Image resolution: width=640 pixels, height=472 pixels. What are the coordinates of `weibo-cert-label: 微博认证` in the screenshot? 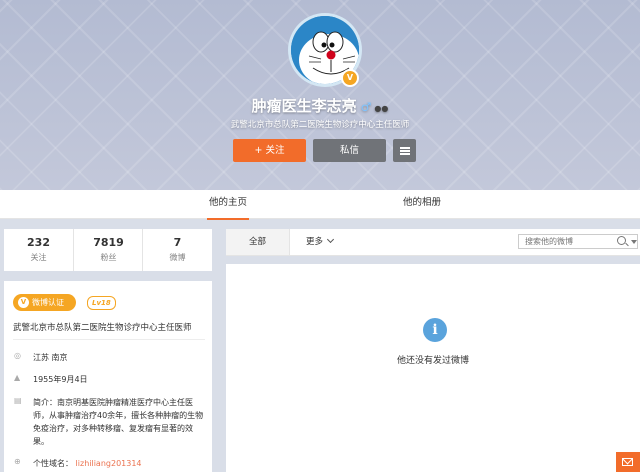 It's located at (48, 302).